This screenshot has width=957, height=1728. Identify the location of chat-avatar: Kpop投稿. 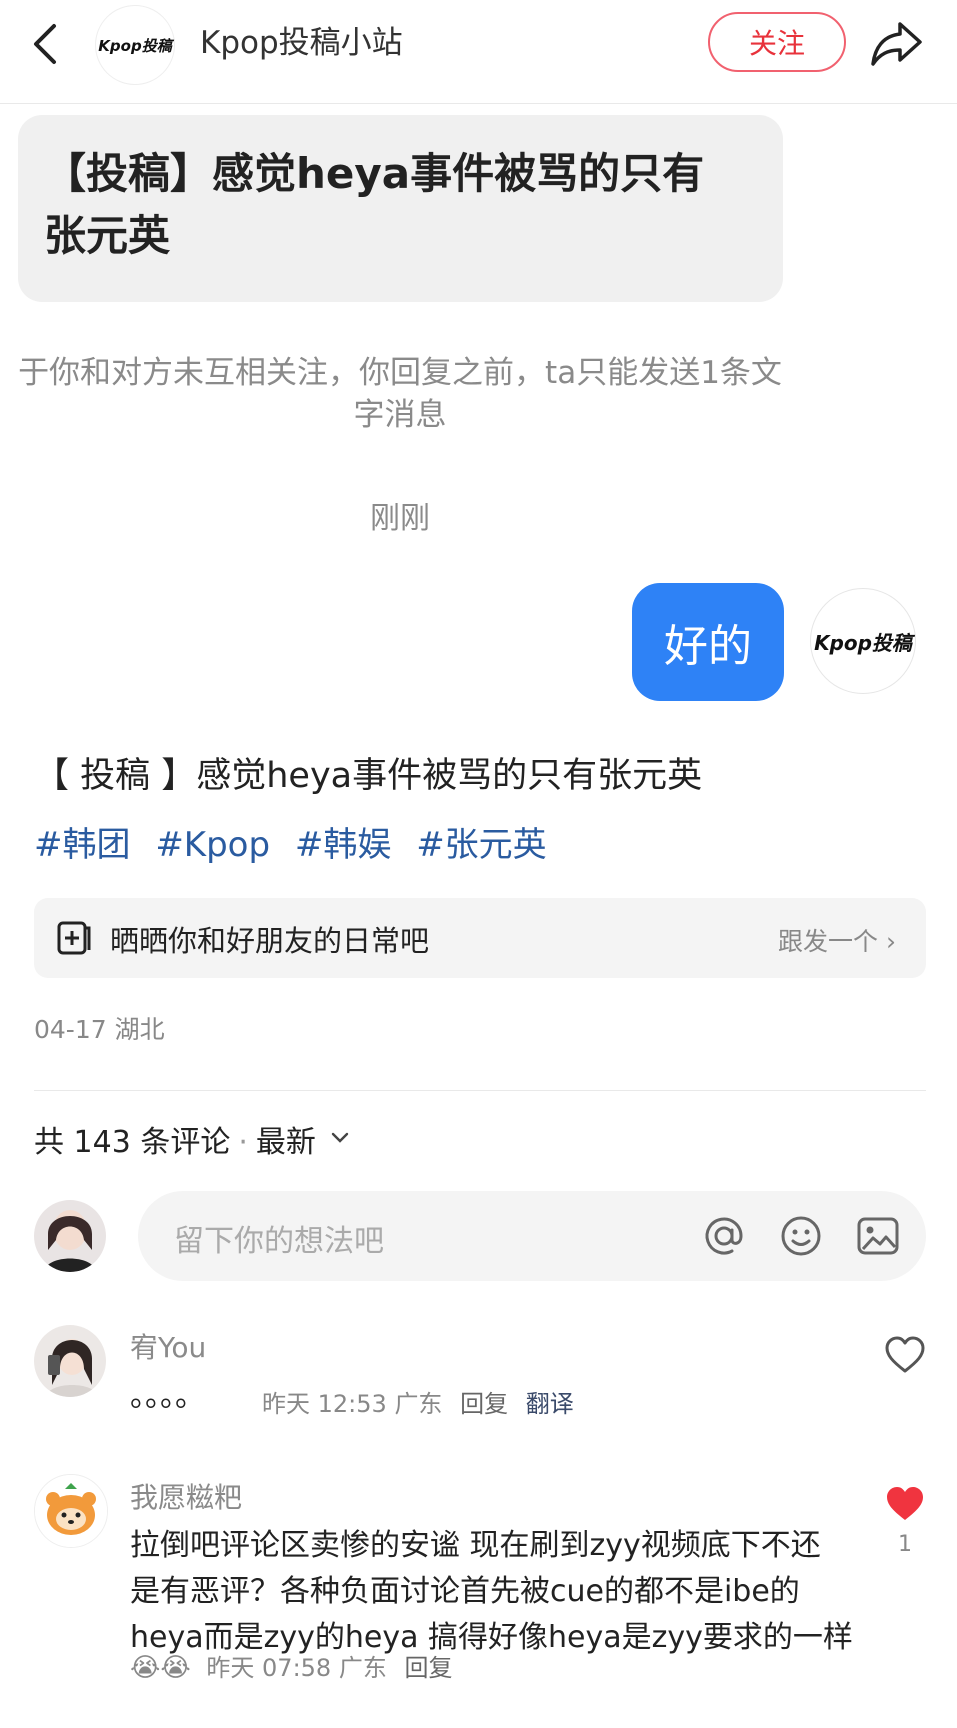
(863, 641).